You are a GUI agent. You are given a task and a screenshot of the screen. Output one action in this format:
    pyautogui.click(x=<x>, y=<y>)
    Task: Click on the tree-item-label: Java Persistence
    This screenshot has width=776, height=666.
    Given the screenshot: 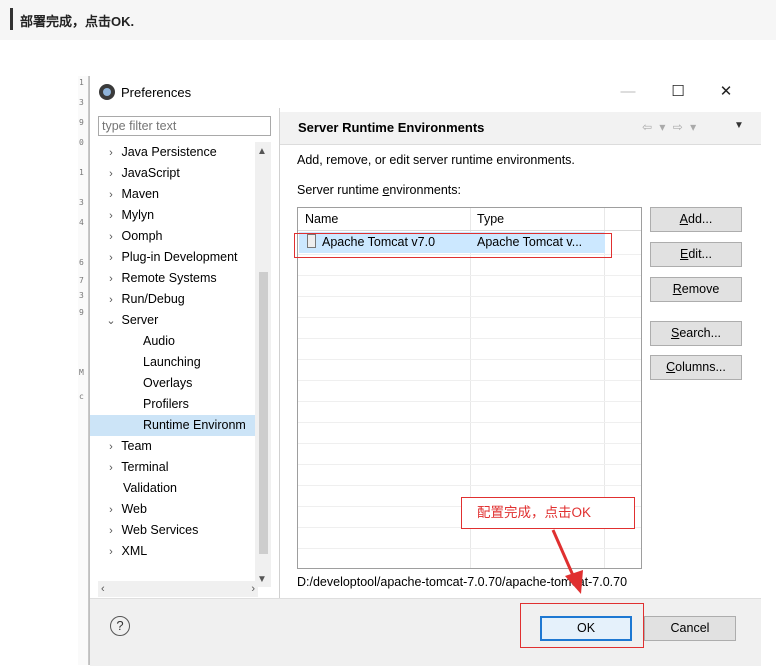 What is the action you would take?
    pyautogui.click(x=169, y=152)
    